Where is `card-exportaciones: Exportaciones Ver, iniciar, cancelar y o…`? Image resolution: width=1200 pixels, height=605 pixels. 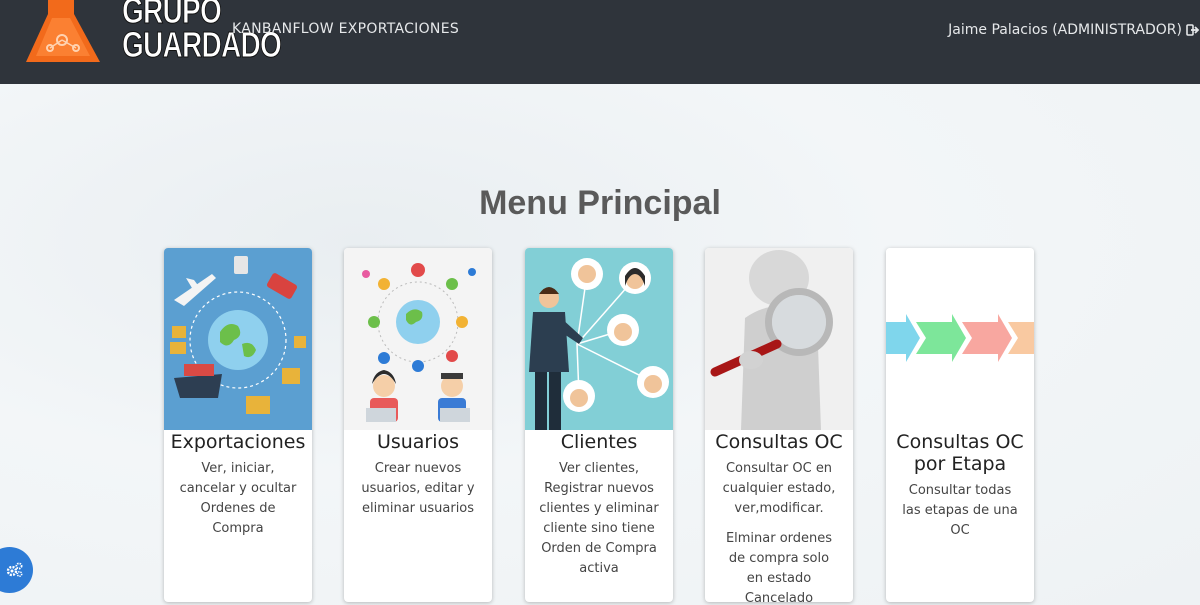
card-exportaciones: Exportaciones Ver, iniciar, cancelar y o… is located at coordinates (238, 425).